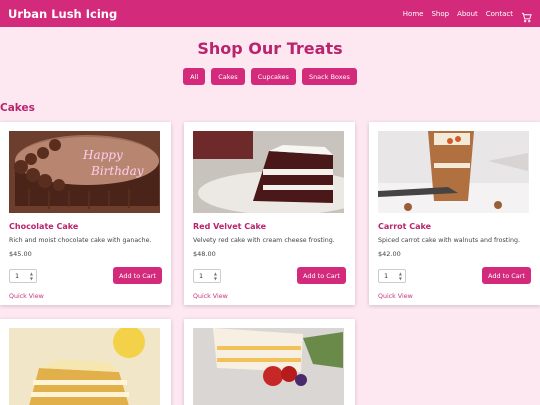 This screenshot has width=540, height=405. I want to click on cake-writing-birthday: Birthday, so click(117, 171).